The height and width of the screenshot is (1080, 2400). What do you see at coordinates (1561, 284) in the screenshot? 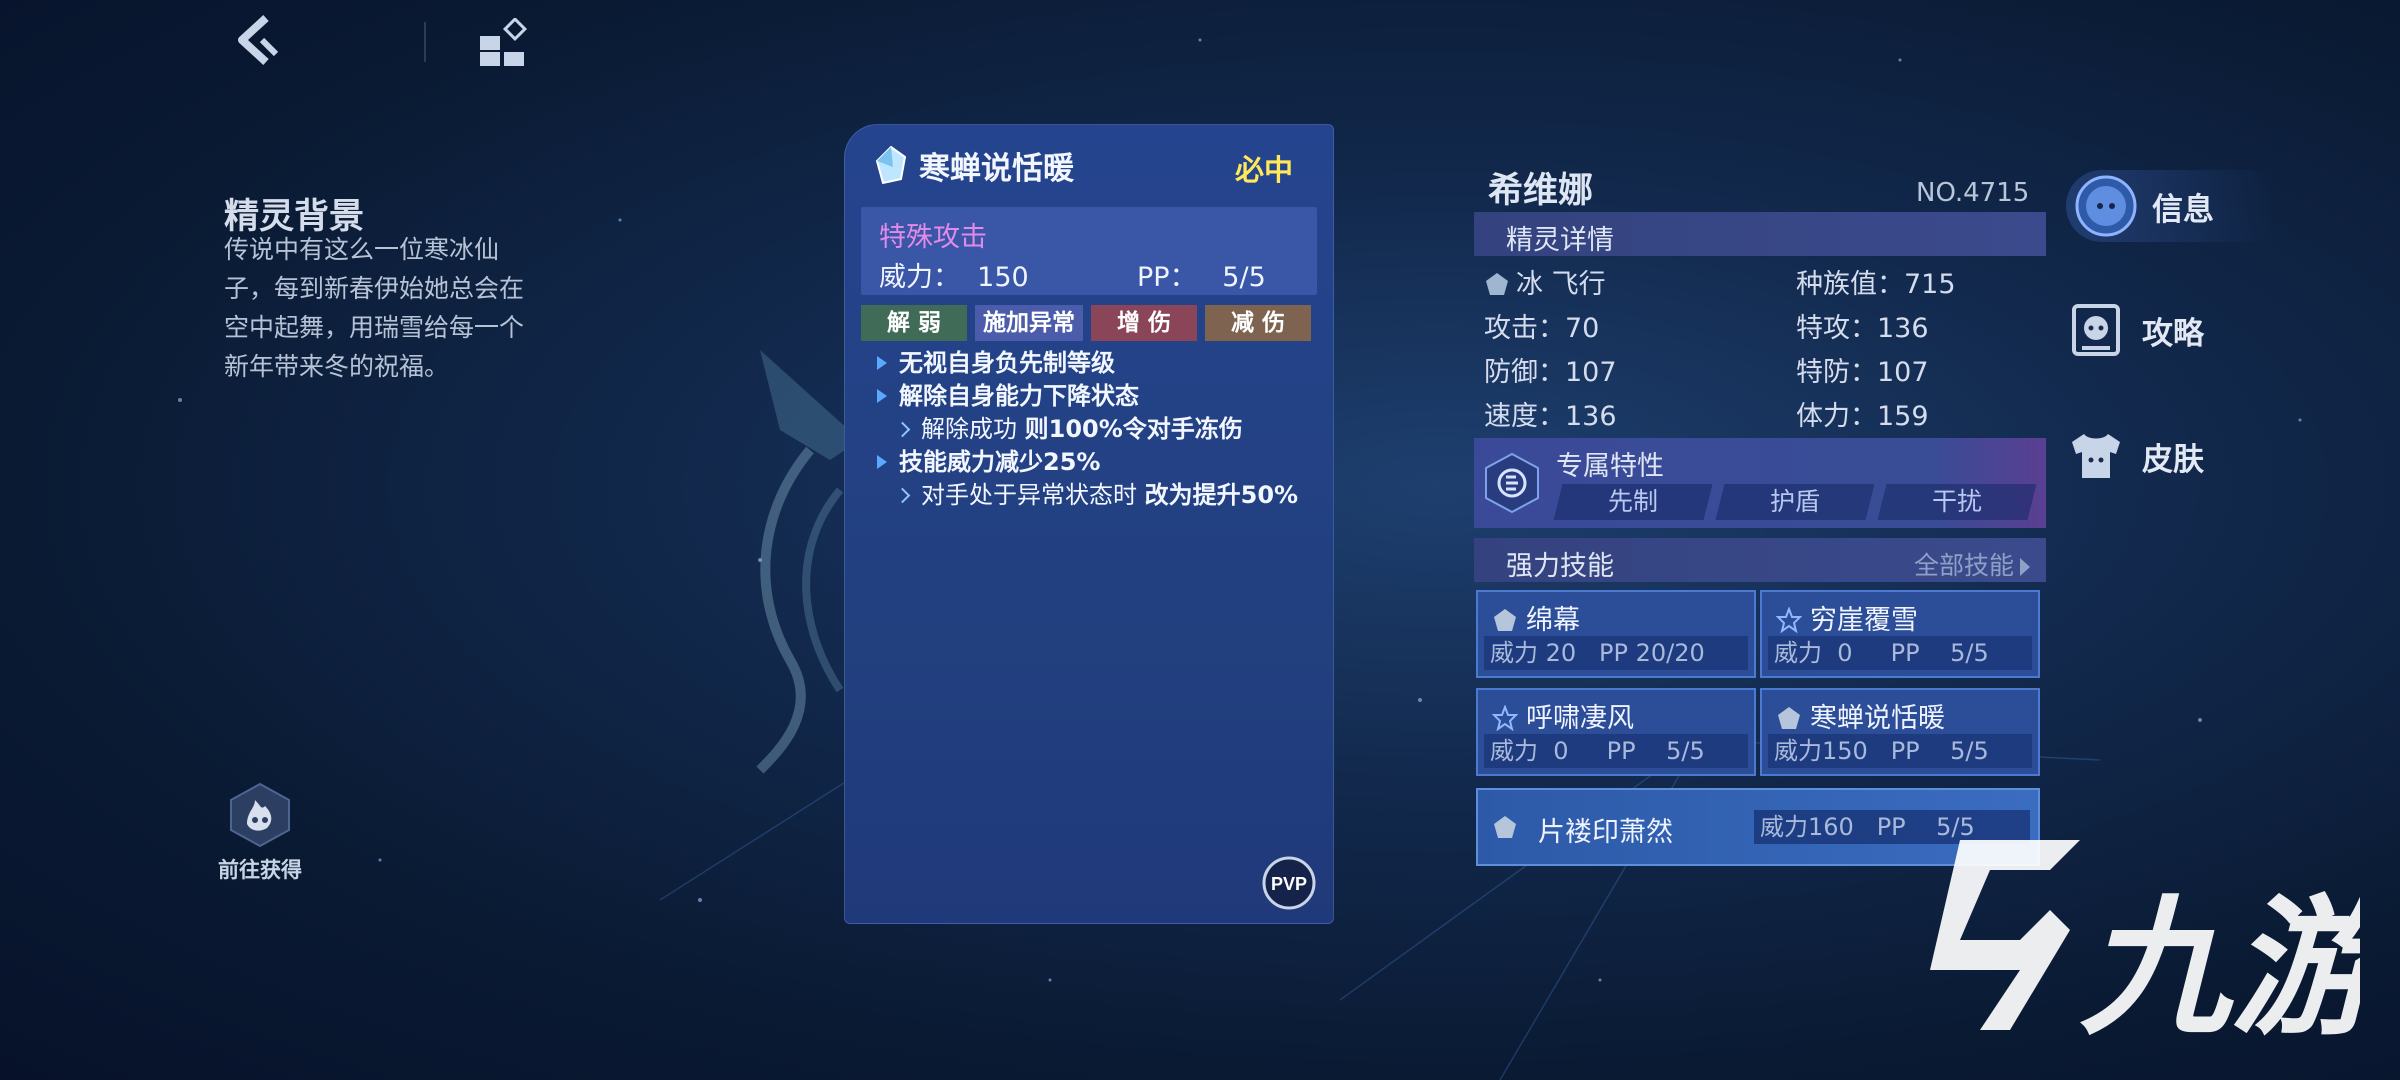
I see `pet-type-text: 冰 飞行` at bounding box center [1561, 284].